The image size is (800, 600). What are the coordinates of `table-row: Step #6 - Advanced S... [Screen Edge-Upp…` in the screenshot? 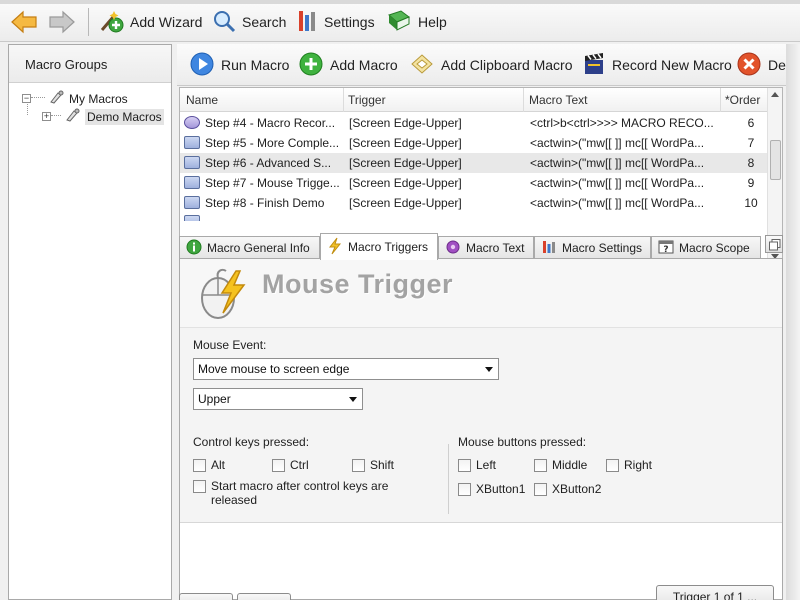 It's located at (475, 163).